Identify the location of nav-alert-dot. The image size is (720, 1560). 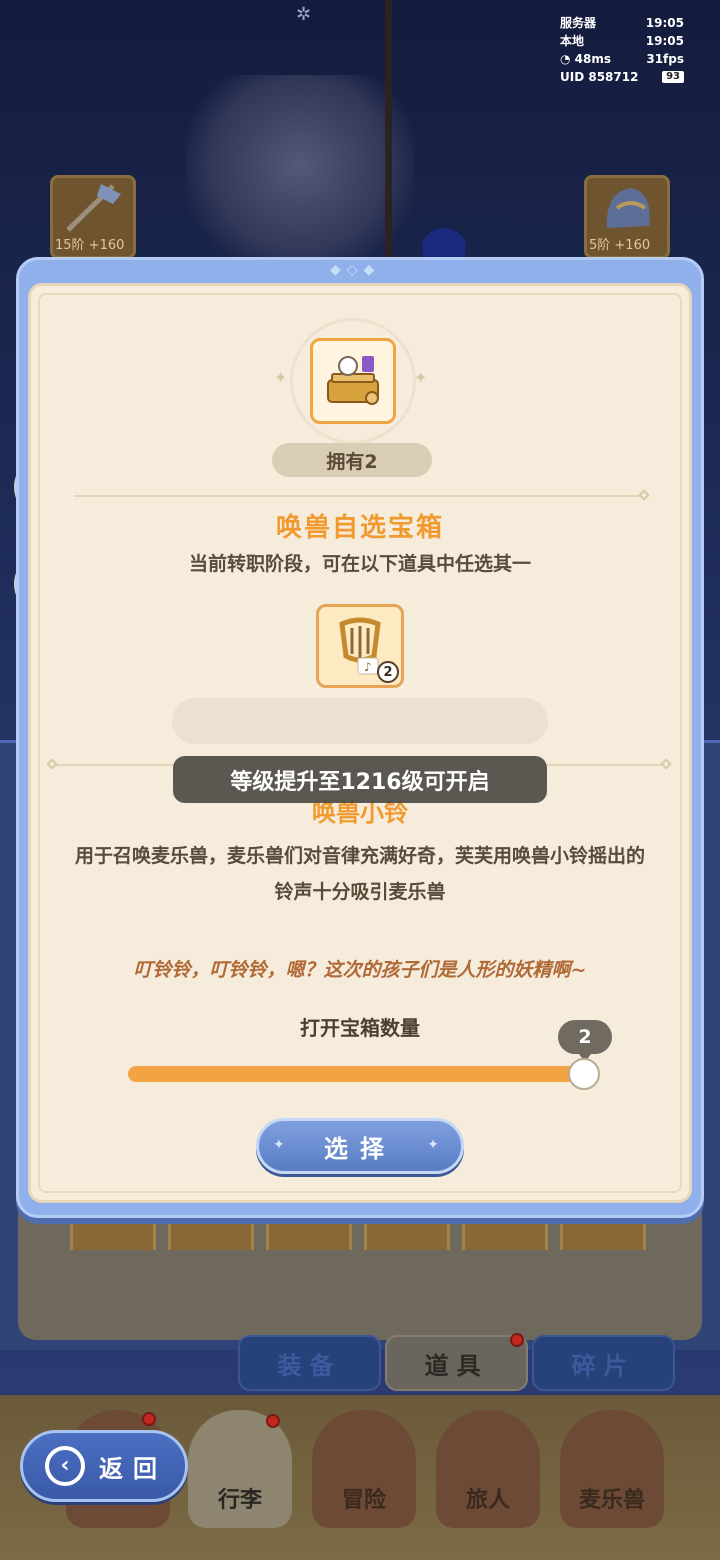
(149, 1419).